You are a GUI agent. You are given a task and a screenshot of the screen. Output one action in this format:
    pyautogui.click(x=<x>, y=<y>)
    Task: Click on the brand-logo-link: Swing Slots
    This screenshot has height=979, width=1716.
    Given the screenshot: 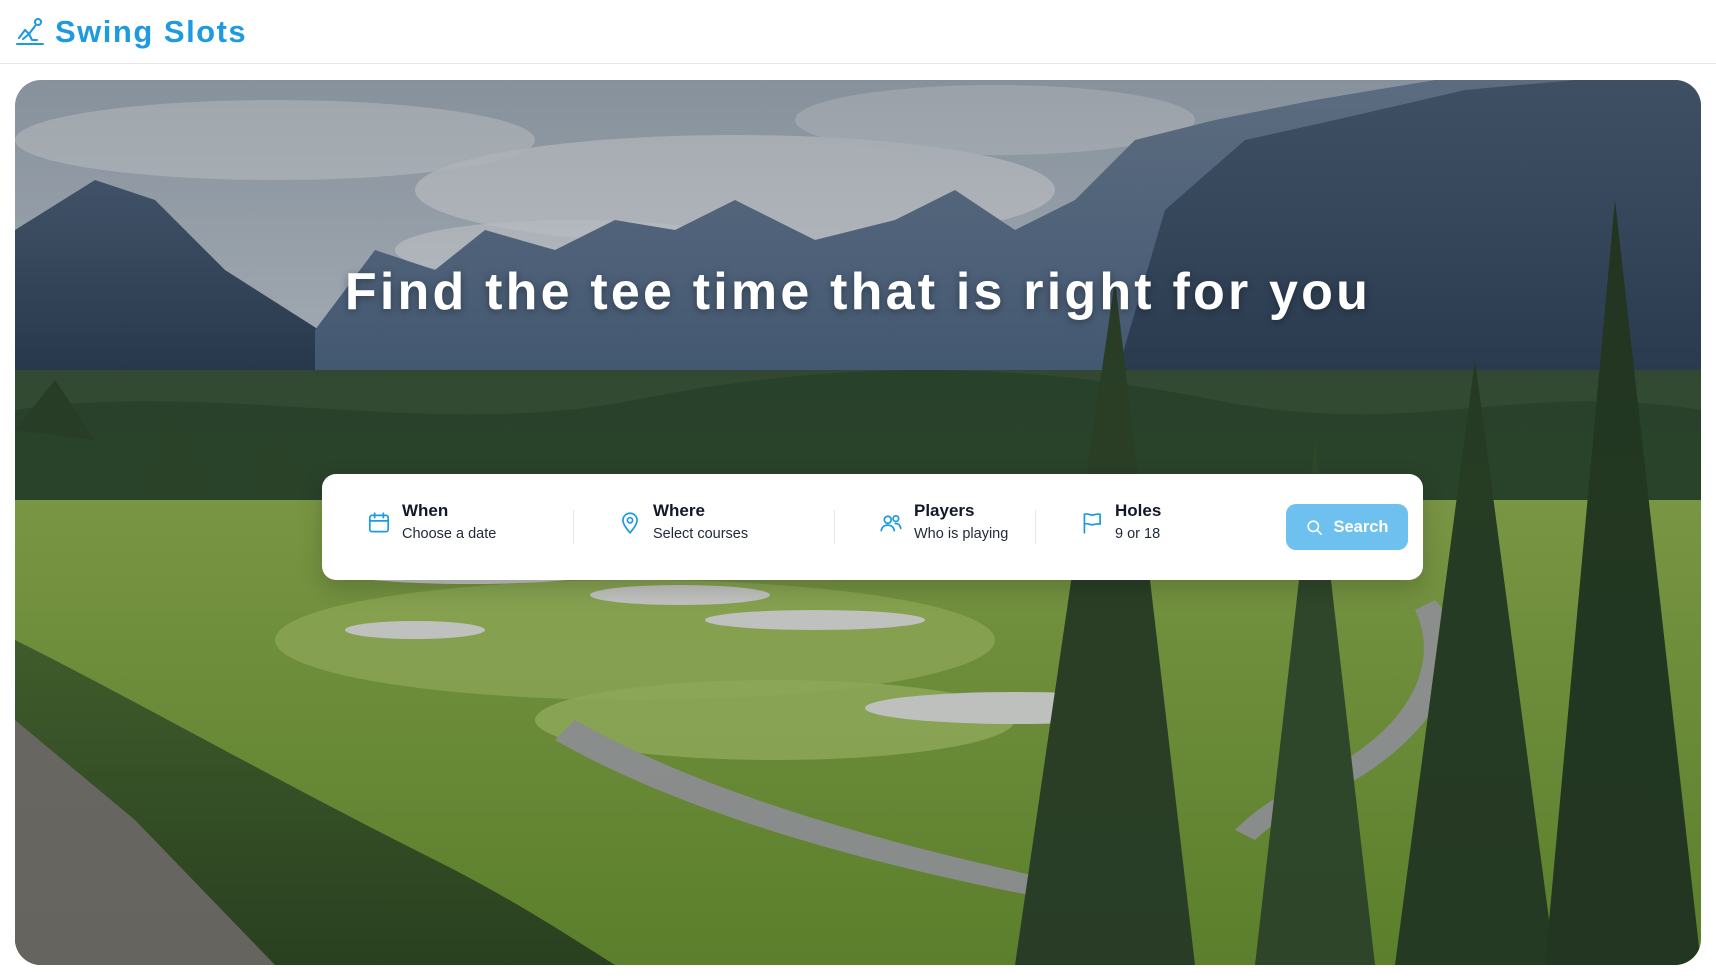 What is the action you would take?
    pyautogui.click(x=131, y=32)
    